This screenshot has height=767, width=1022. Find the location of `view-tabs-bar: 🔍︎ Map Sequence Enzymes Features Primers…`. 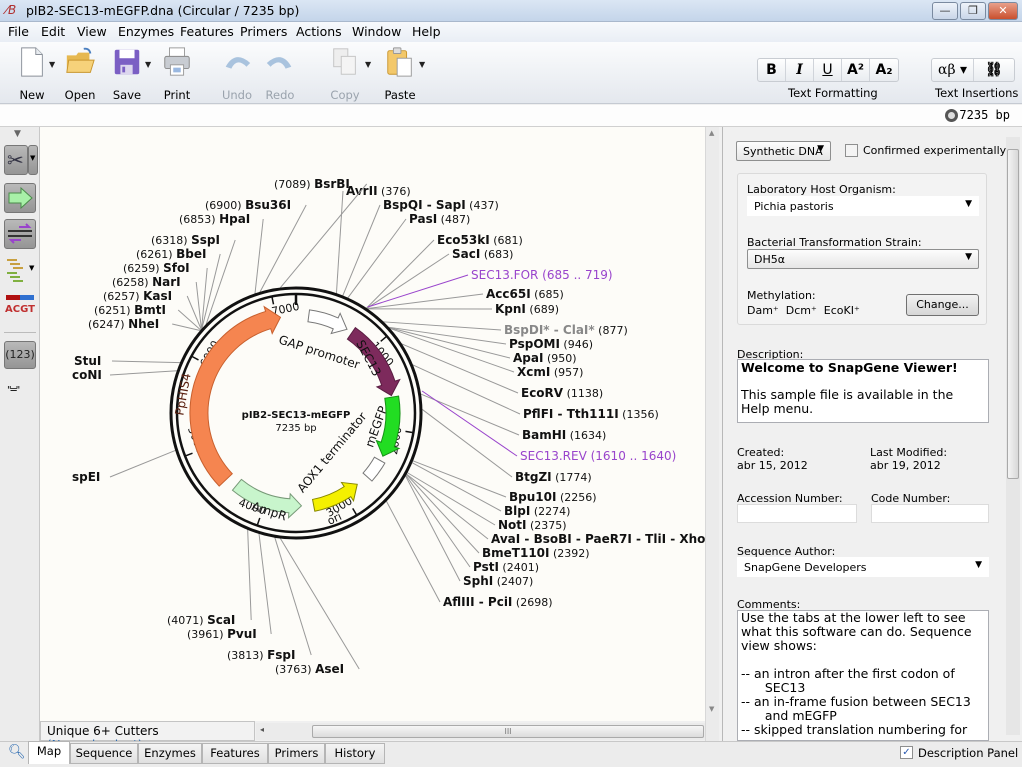

view-tabs-bar: 🔍︎ Map Sequence Enzymes Features Primers… is located at coordinates (511, 754).